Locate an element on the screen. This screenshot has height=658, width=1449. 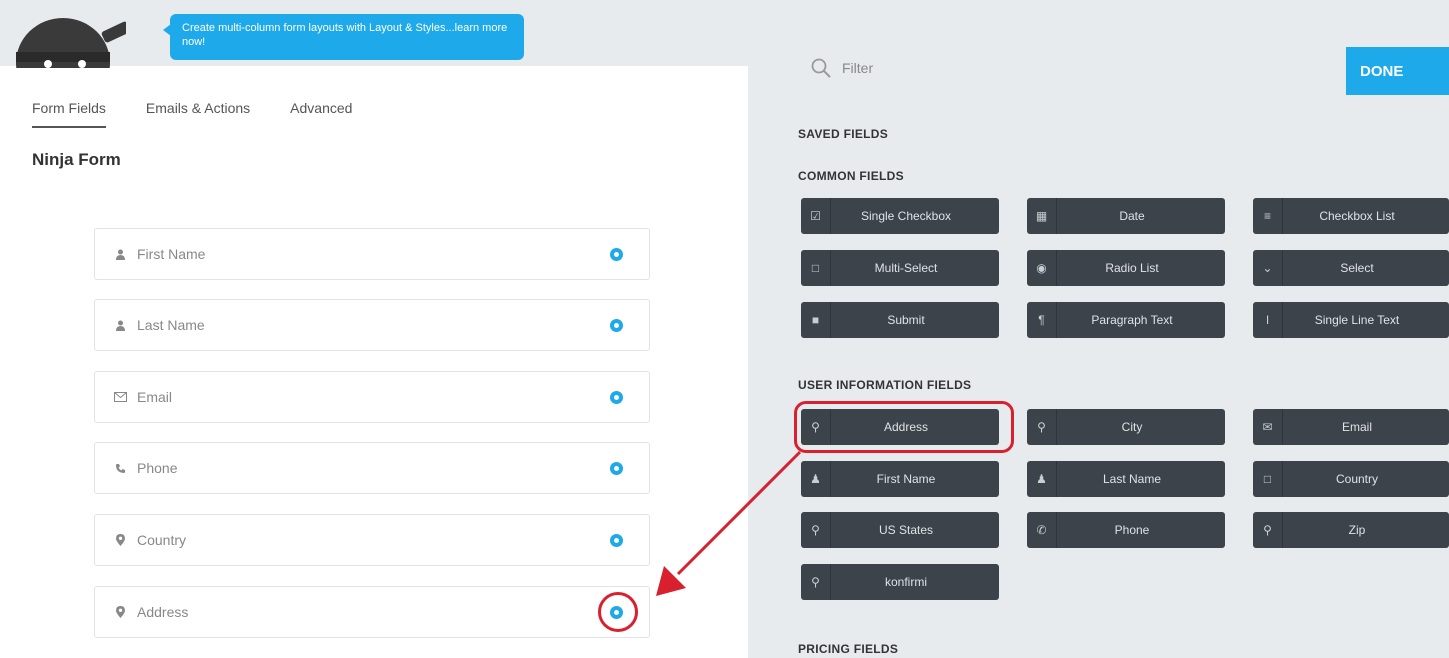
address-highlight-box is located at coordinates (904, 427).